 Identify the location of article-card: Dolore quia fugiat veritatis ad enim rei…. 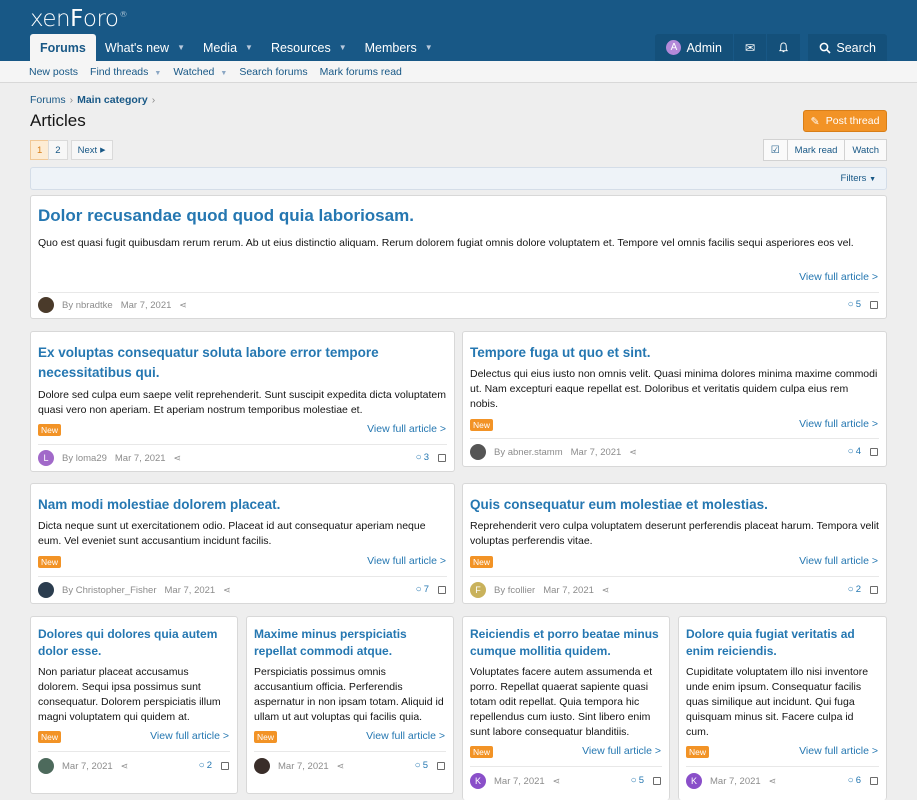
(782, 708).